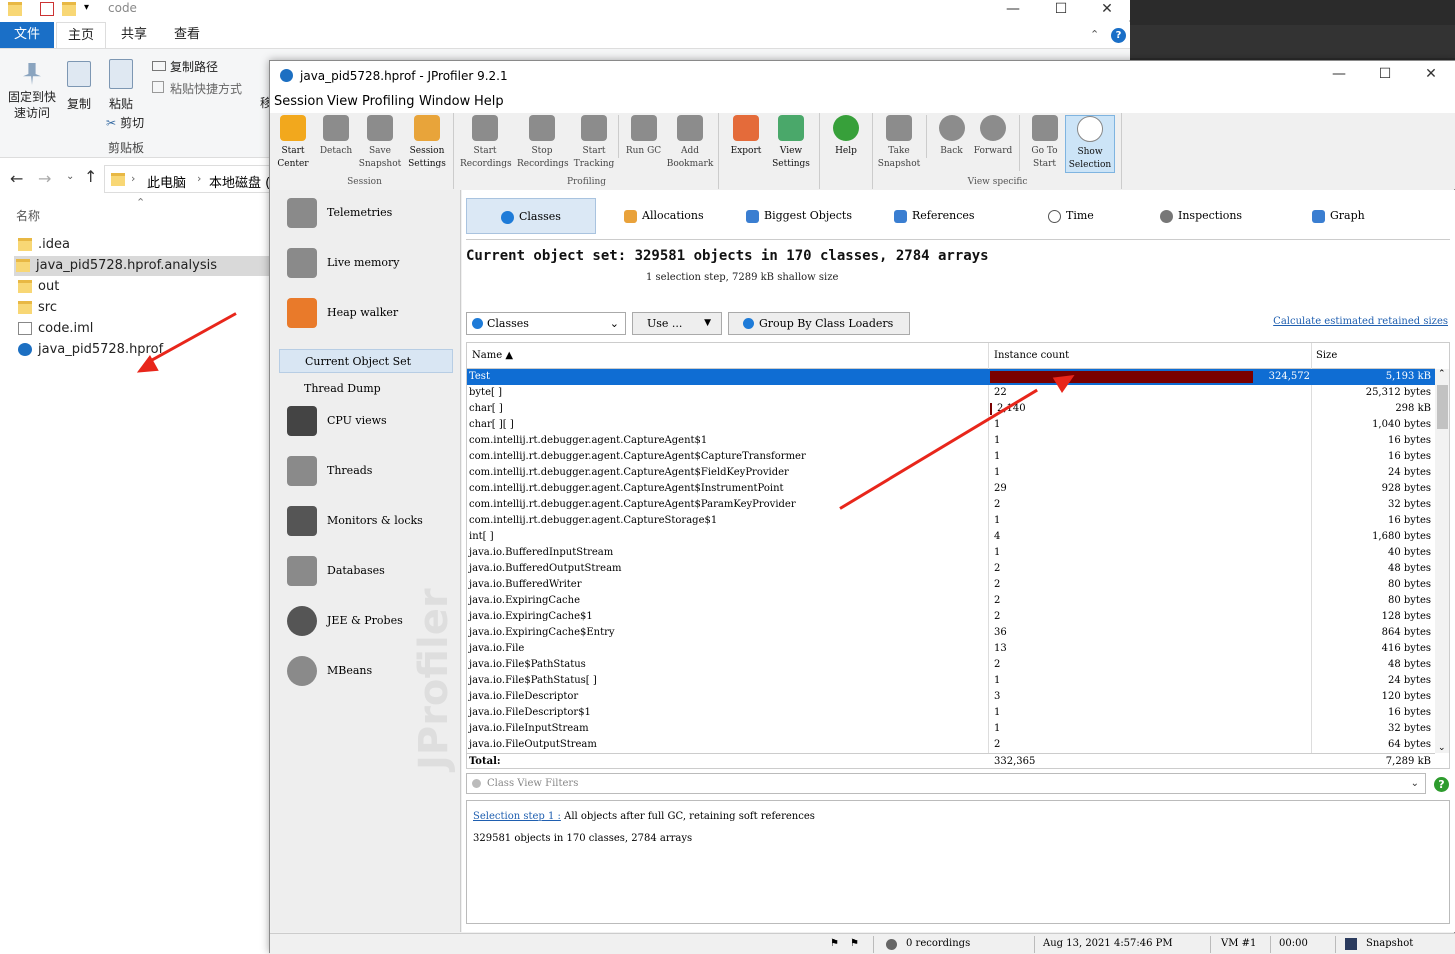 The image size is (1455, 954). What do you see at coordinates (951, 553) in the screenshot?
I see `table-row: java.io.BufferedInputStream 1 40 bytes` at bounding box center [951, 553].